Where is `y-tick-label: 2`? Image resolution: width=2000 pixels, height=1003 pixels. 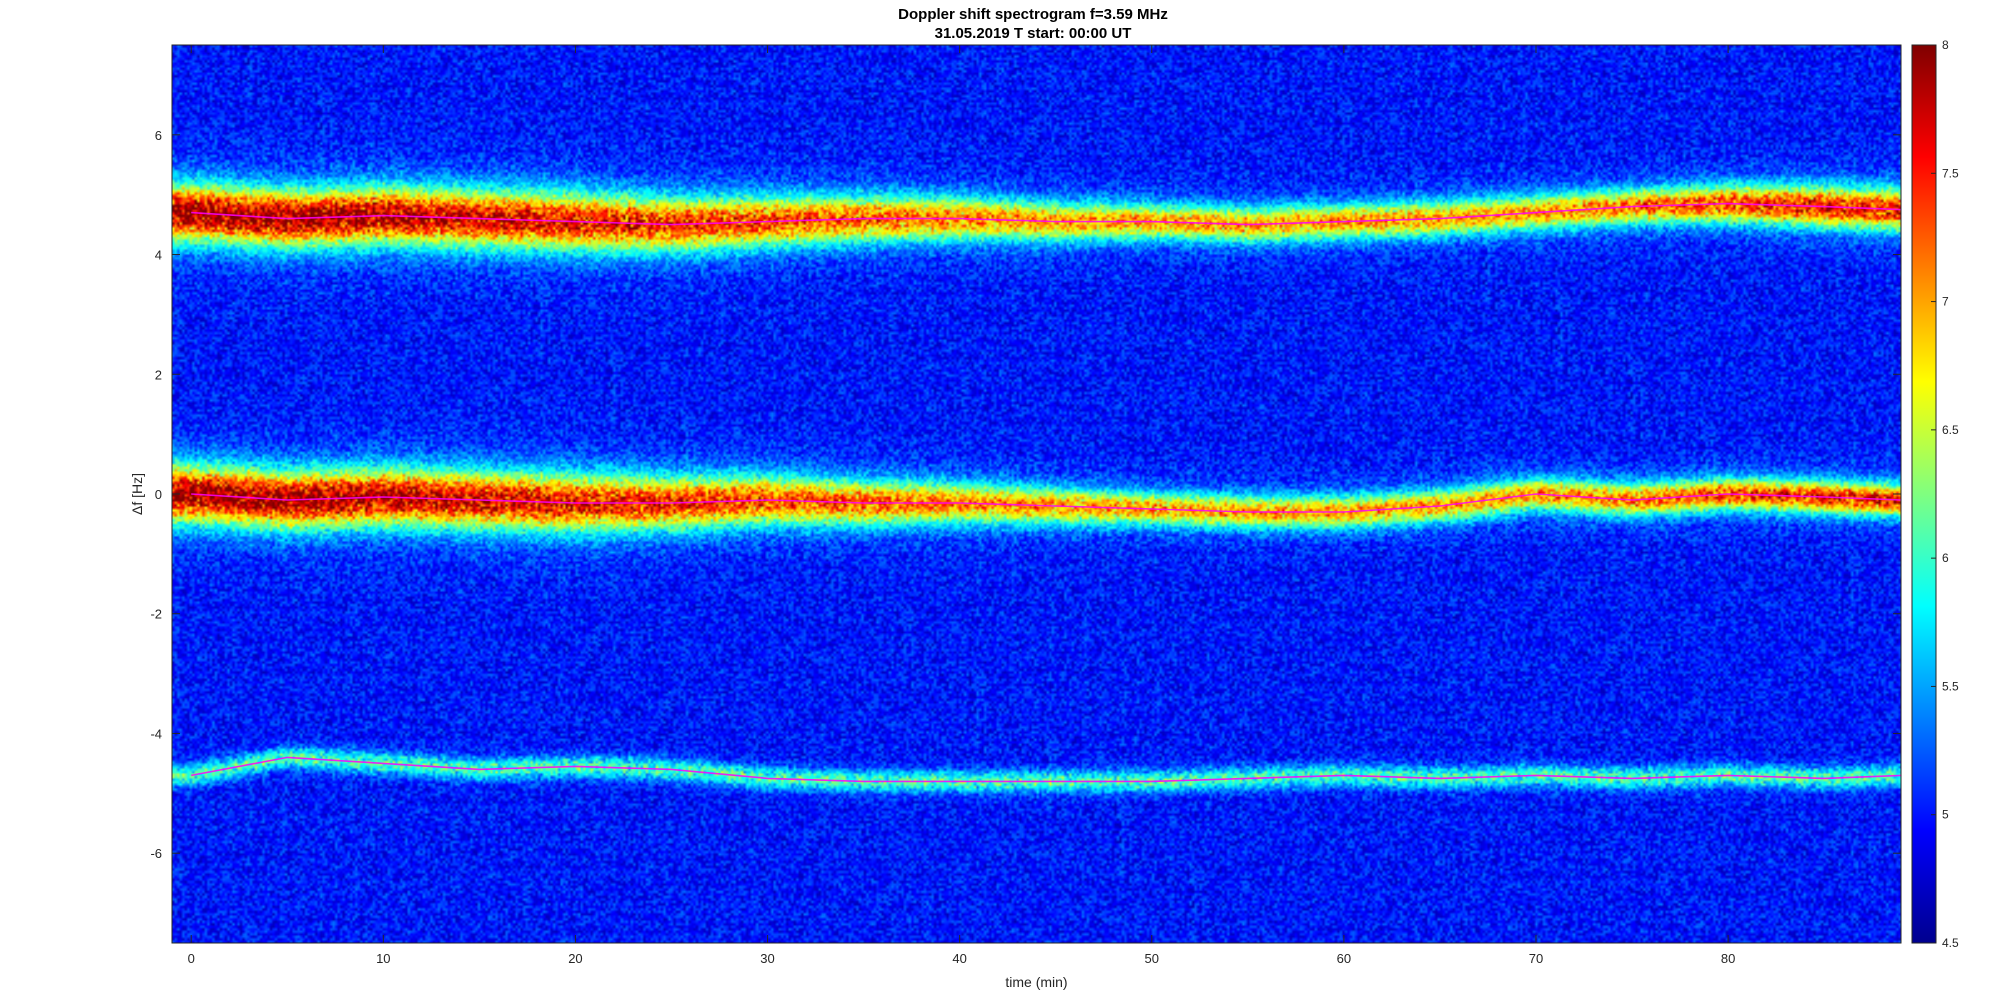
y-tick-label: 2 is located at coordinates (158, 374).